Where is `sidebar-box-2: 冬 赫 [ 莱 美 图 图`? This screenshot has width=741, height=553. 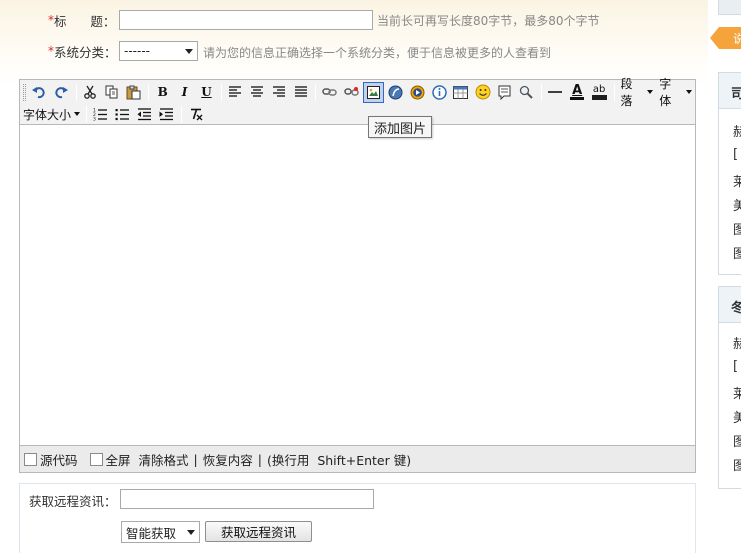 sidebar-box-2: 冬 赫 [ 莱 美 图 图 is located at coordinates (729, 387).